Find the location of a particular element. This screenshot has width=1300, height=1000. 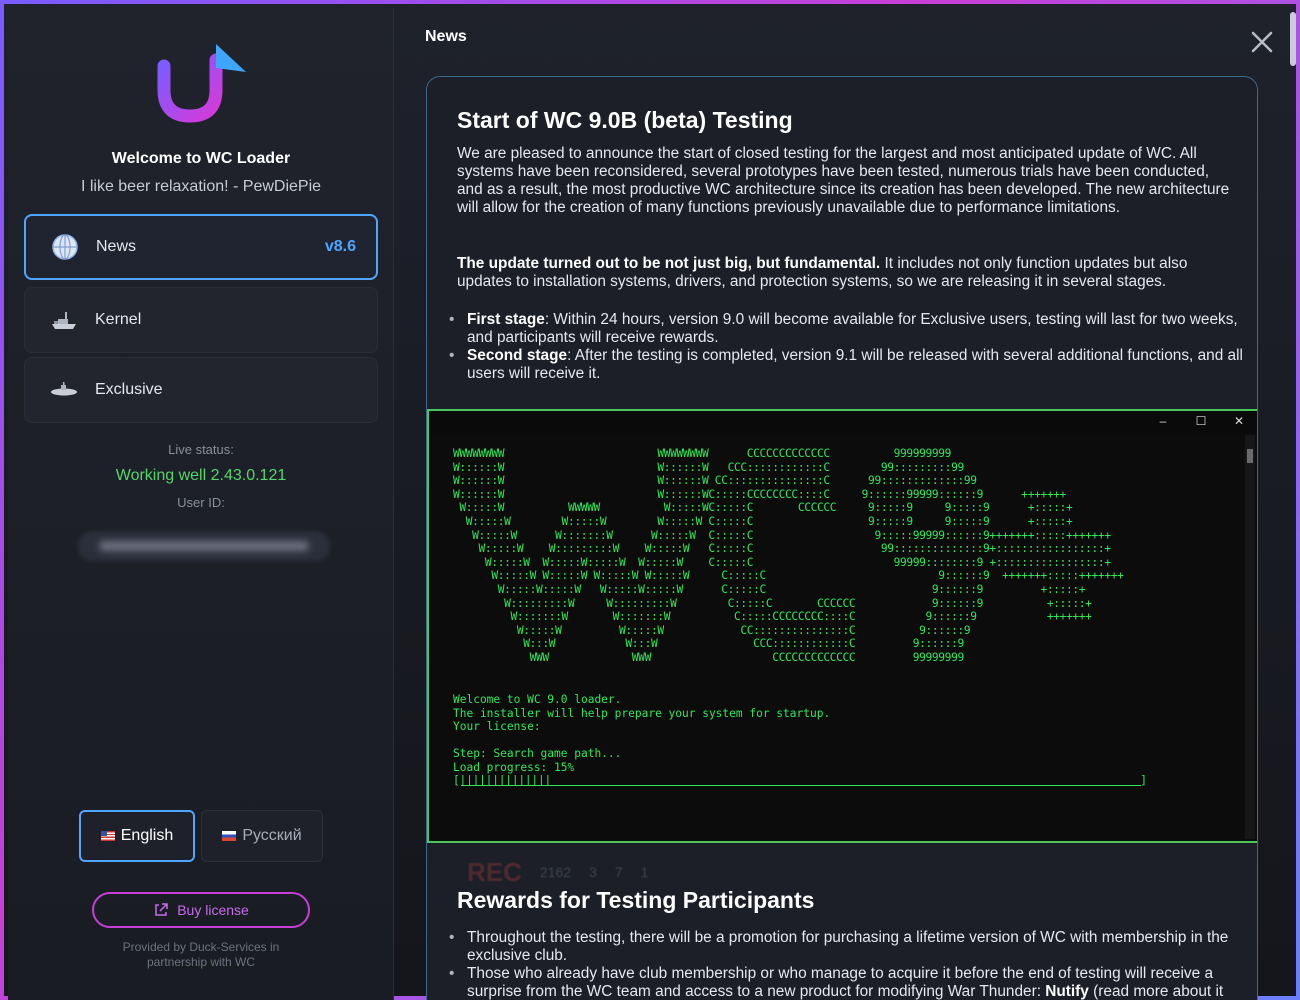

buy-license-label: Buy license is located at coordinates (213, 910).